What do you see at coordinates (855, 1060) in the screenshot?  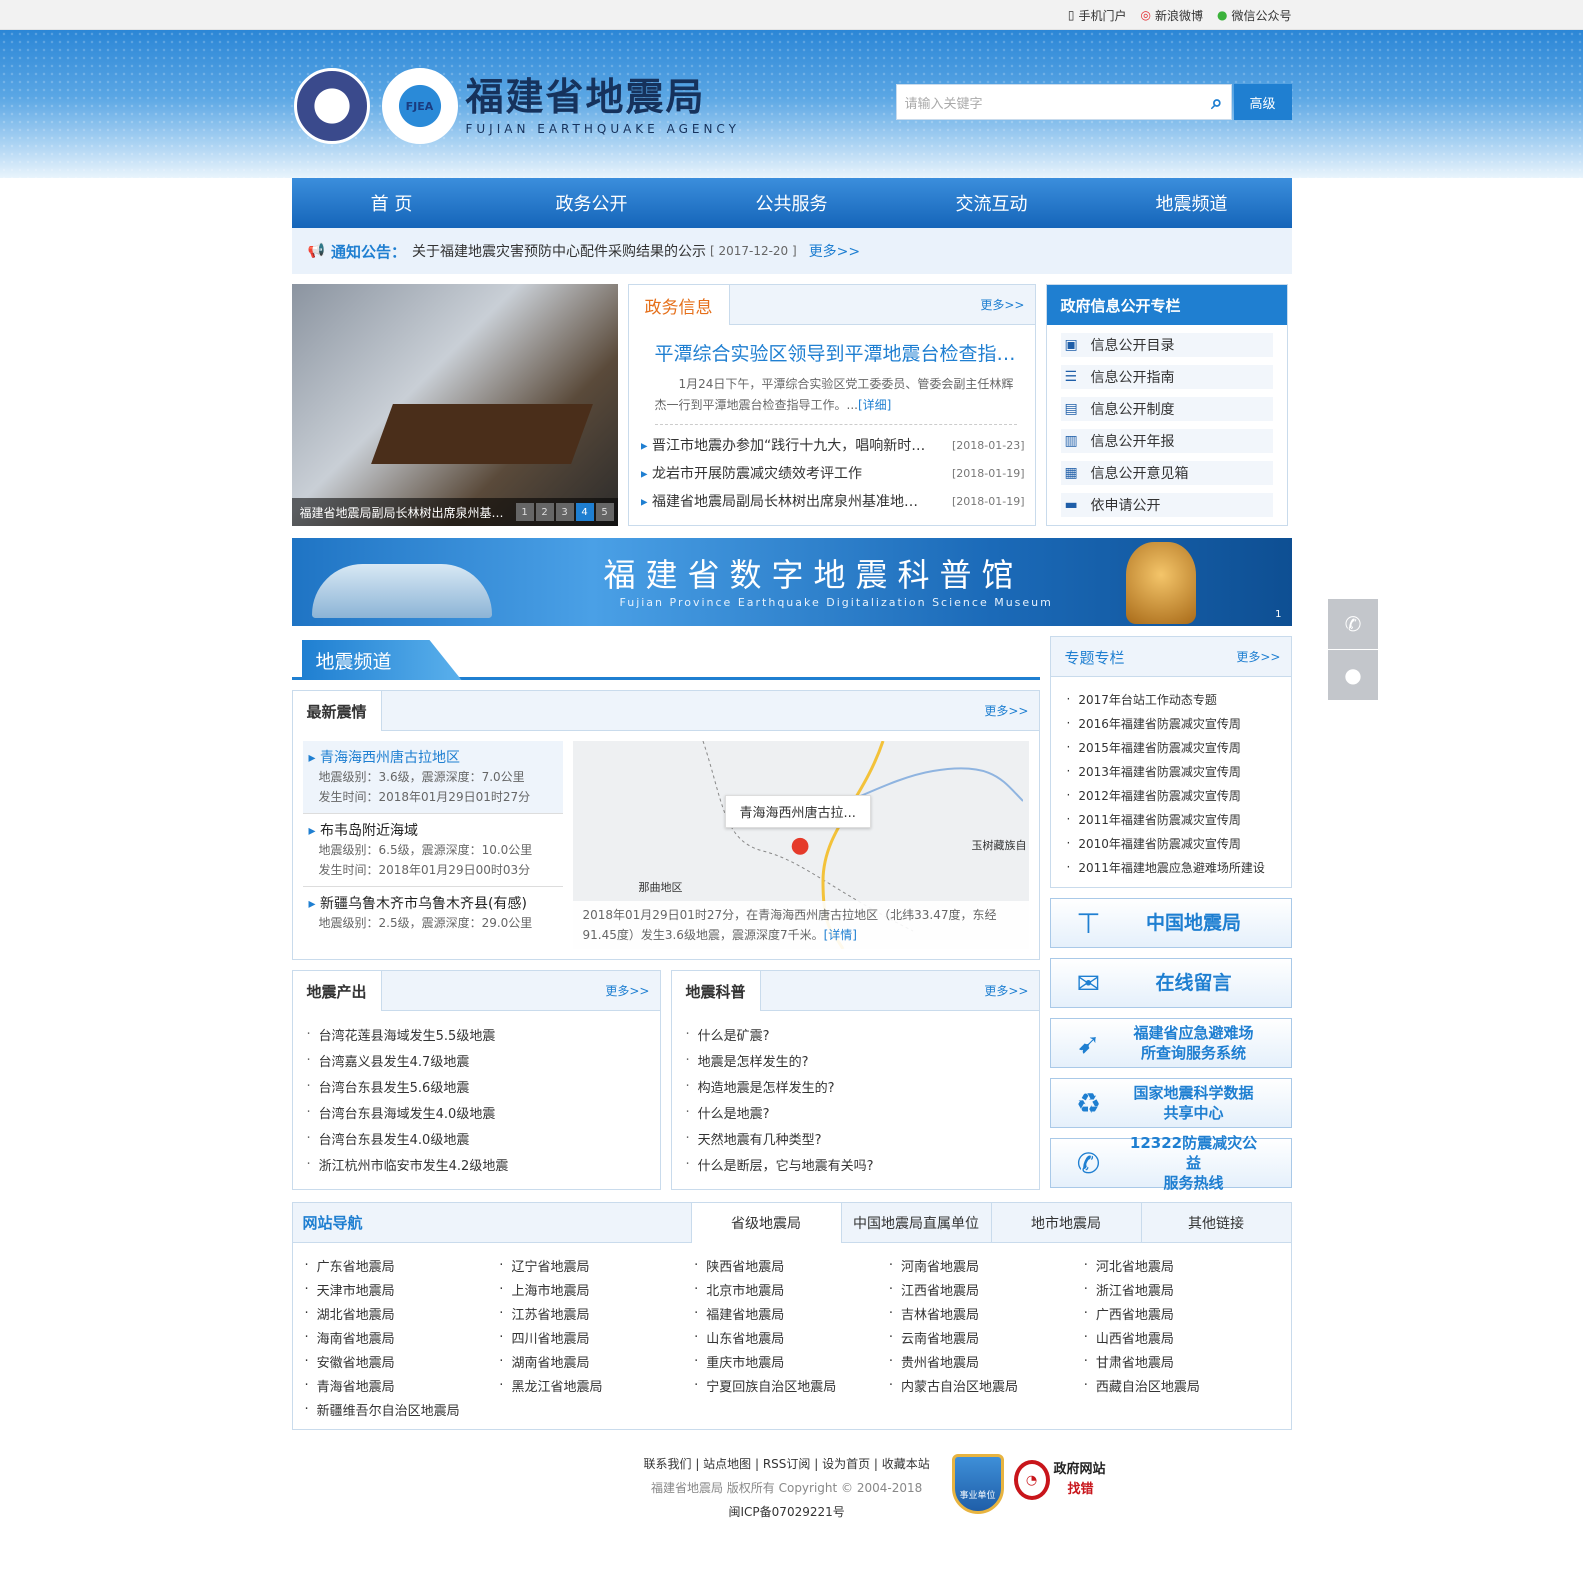 I see `list-item: 地震是怎样发生的?` at bounding box center [855, 1060].